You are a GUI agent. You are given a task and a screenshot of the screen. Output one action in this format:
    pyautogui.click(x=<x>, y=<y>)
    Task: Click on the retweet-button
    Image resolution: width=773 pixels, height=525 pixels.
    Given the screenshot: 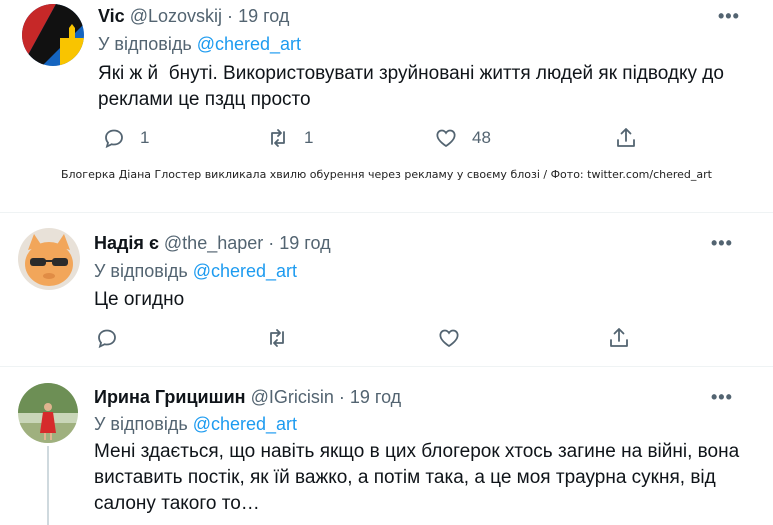 What is the action you would take?
    pyautogui.click(x=277, y=338)
    